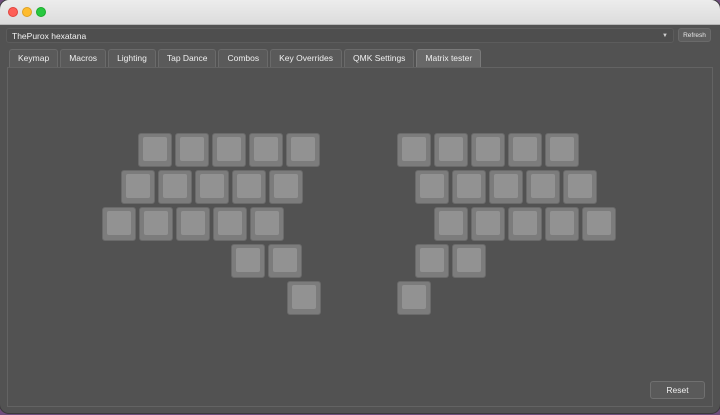 Image resolution: width=720 pixels, height=415 pixels. I want to click on left-key-r3c1, so click(285, 261).